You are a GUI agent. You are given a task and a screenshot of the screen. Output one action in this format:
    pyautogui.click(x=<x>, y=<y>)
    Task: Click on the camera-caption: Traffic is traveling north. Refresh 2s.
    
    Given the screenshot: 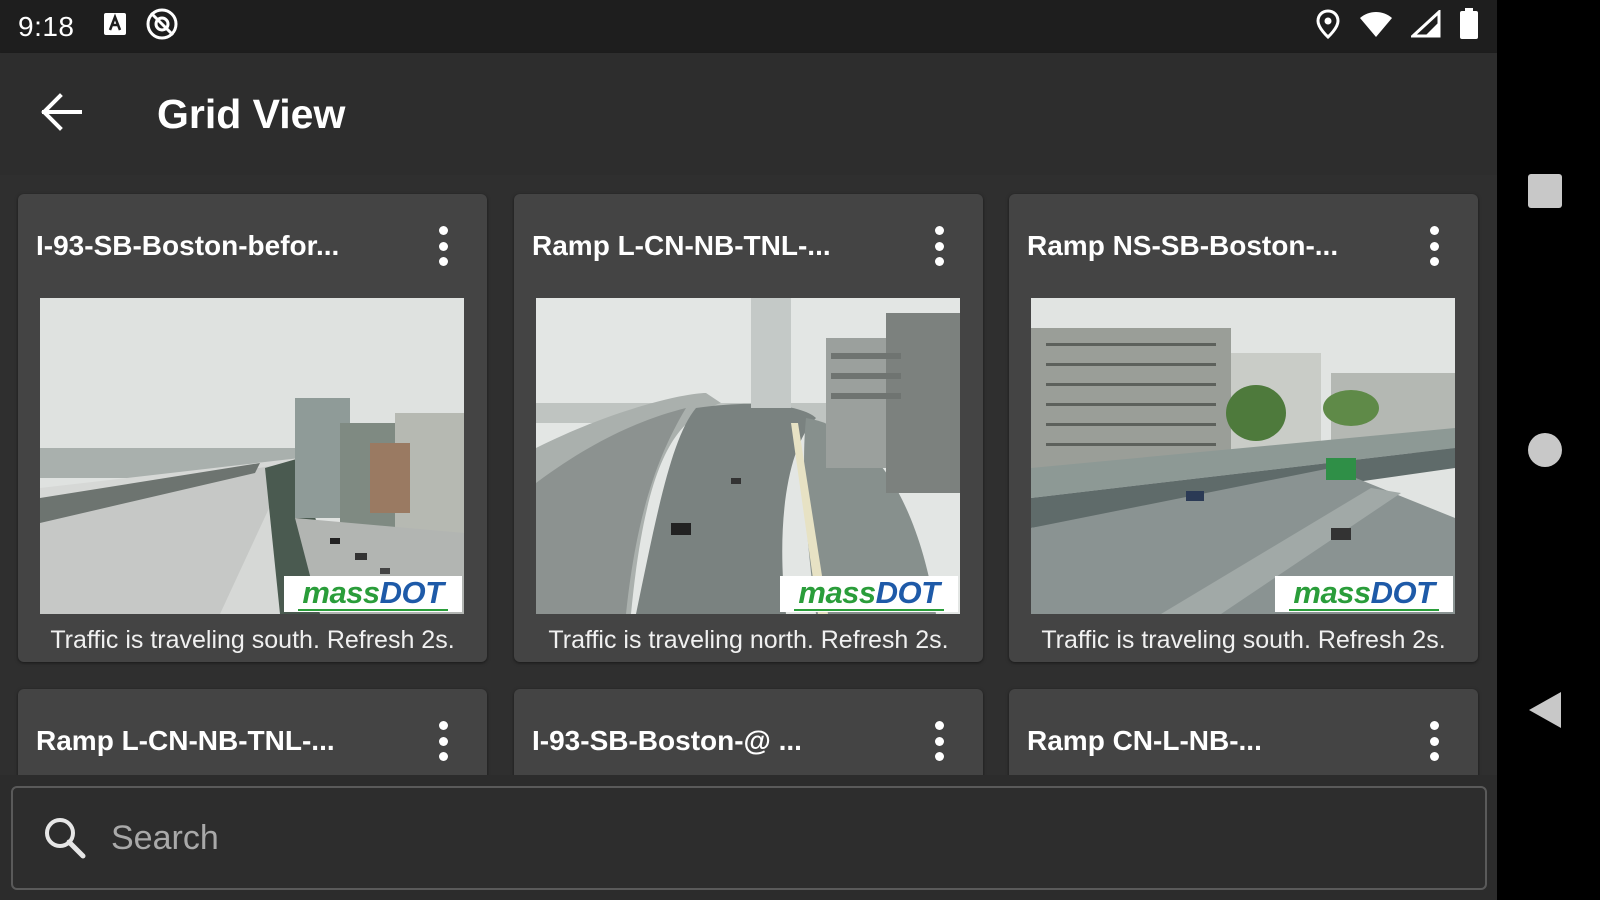 What is the action you would take?
    pyautogui.click(x=748, y=640)
    